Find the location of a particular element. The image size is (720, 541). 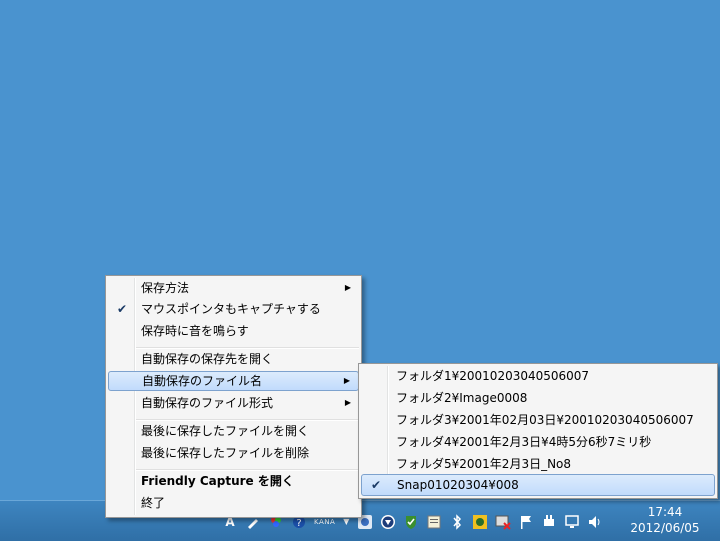

submenu-item-folder5: フォルダ5¥2001年2月3日_No8 is located at coordinates (538, 464).